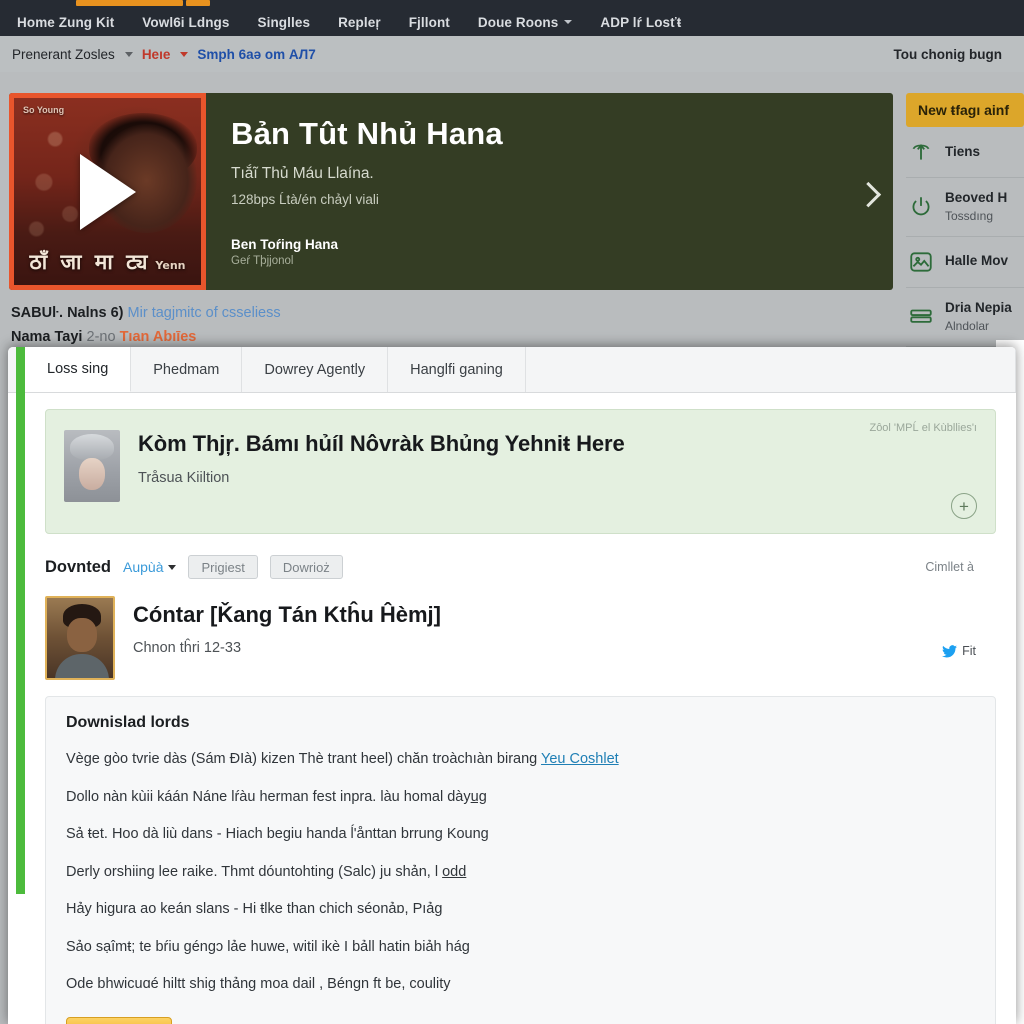 The width and height of the screenshot is (1024, 1024). What do you see at coordinates (978, 307) in the screenshot?
I see `sidebar-item-title: Dria Nepia` at bounding box center [978, 307].